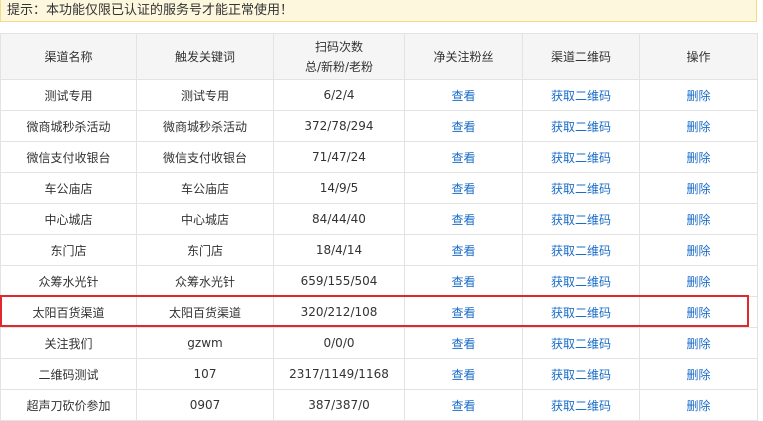 This screenshot has width=763, height=421. What do you see at coordinates (339, 157) in the screenshot?
I see `scan-count-cell: 71/47/24` at bounding box center [339, 157].